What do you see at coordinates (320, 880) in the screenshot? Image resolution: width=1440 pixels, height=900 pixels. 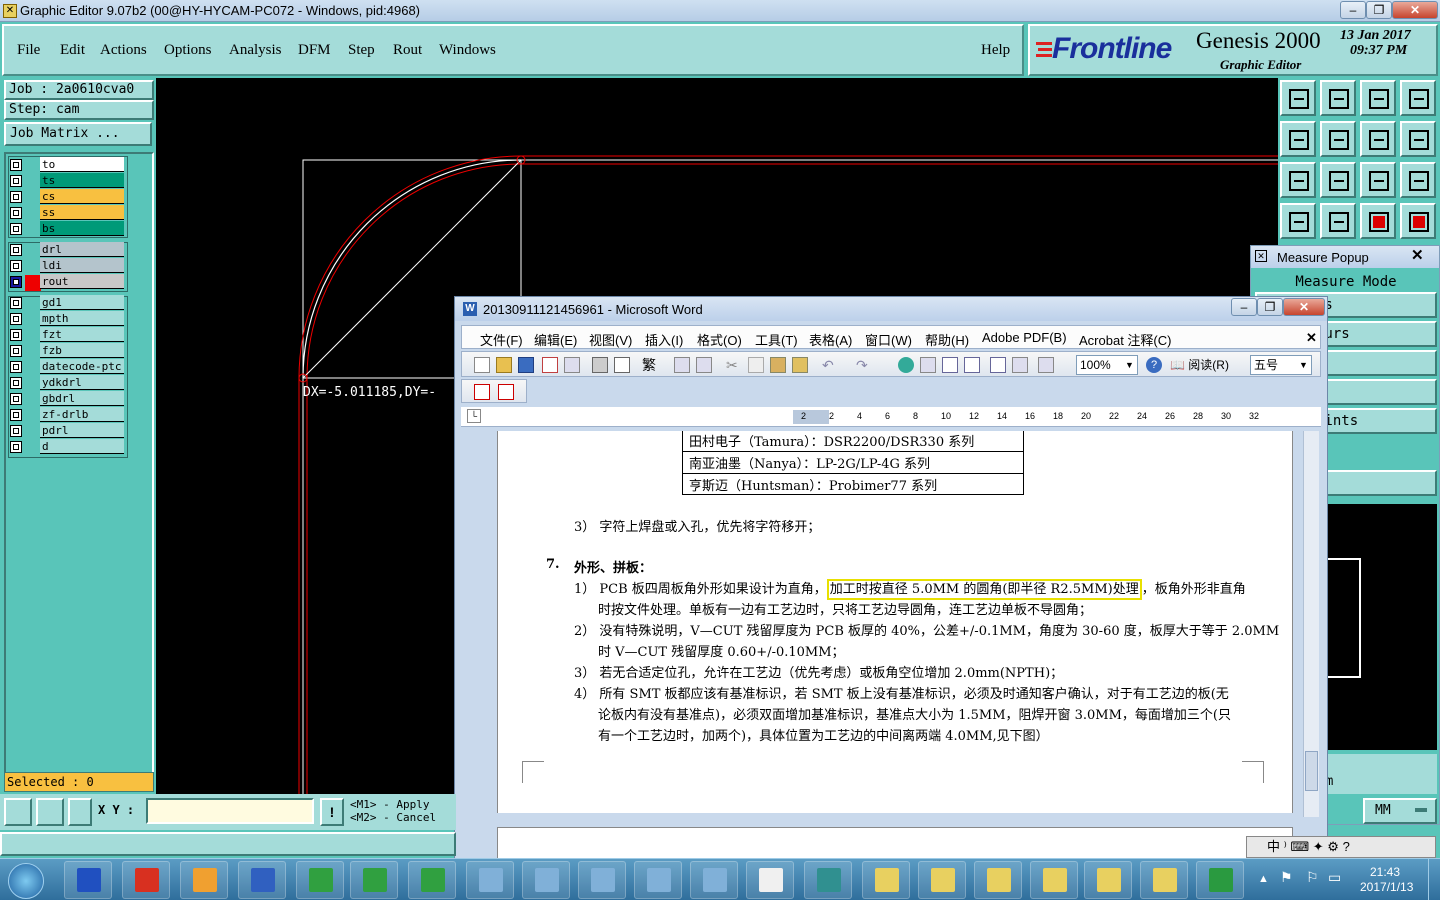 I see `taskbar-excel-button` at bounding box center [320, 880].